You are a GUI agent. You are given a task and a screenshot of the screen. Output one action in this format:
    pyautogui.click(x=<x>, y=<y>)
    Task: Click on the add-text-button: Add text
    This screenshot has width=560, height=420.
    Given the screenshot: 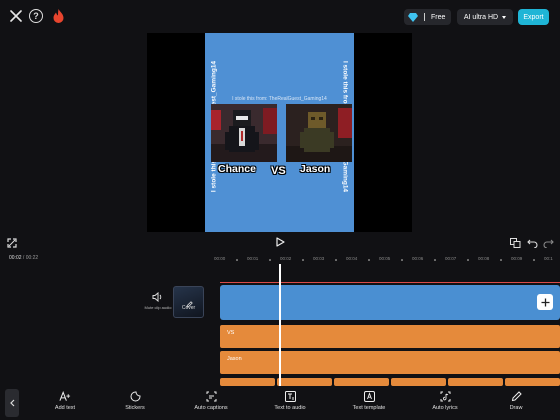 What is the action you would take?
    pyautogui.click(x=65, y=400)
    